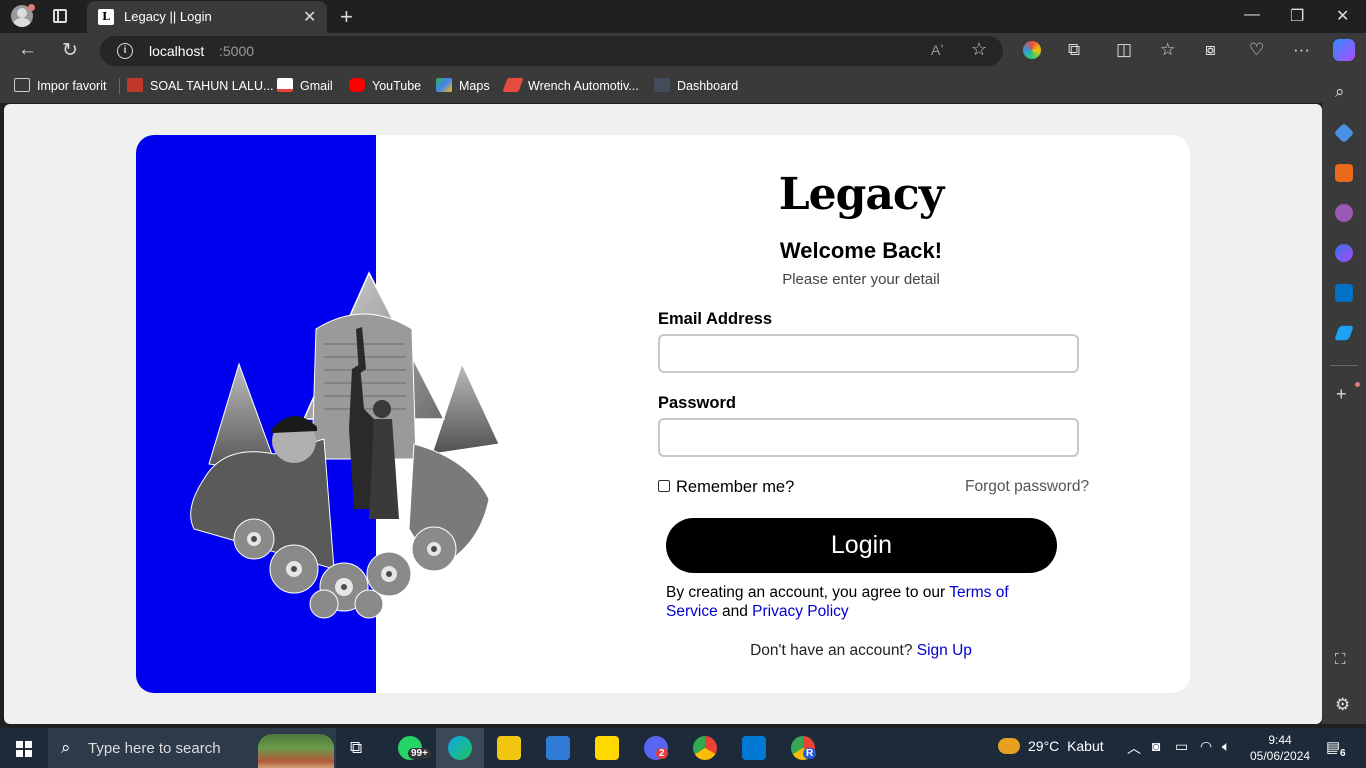  What do you see at coordinates (810, 753) in the screenshot?
I see `chrome-profile-badge: R` at bounding box center [810, 753].